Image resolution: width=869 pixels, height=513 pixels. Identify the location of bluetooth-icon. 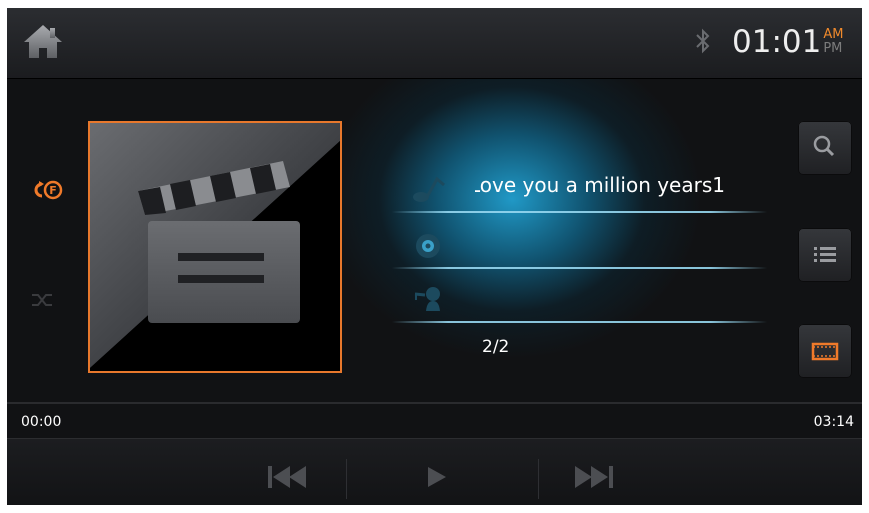
(703, 41).